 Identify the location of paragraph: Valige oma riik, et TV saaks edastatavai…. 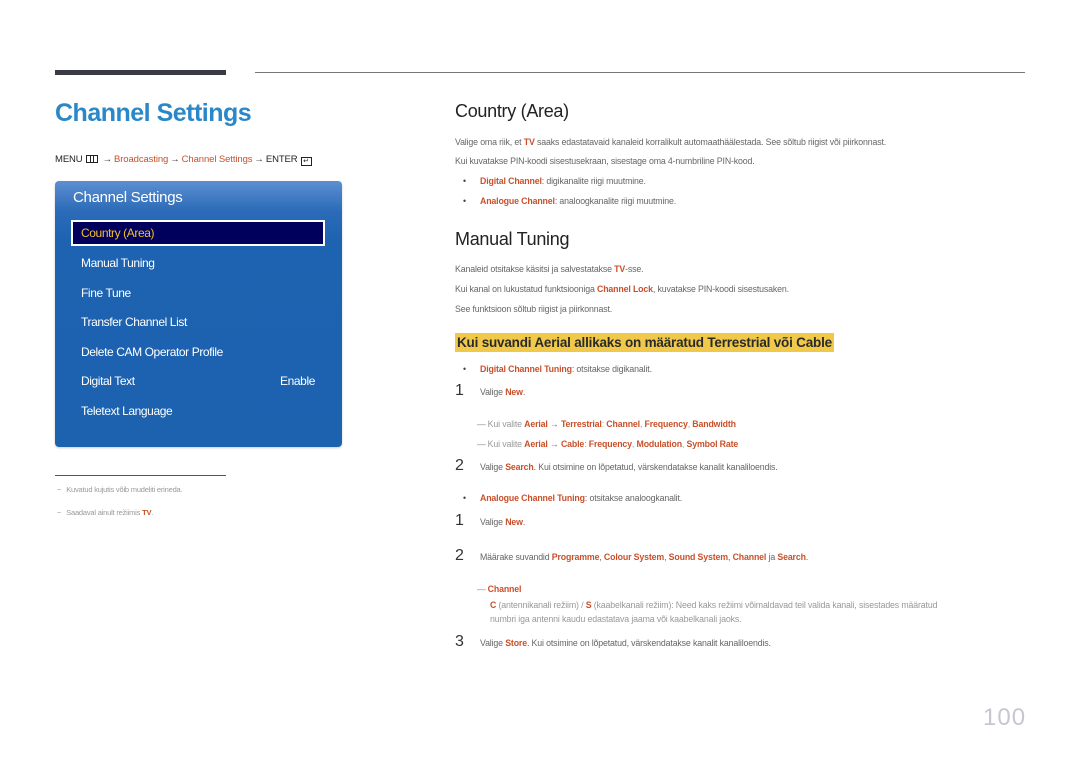
(671, 142).